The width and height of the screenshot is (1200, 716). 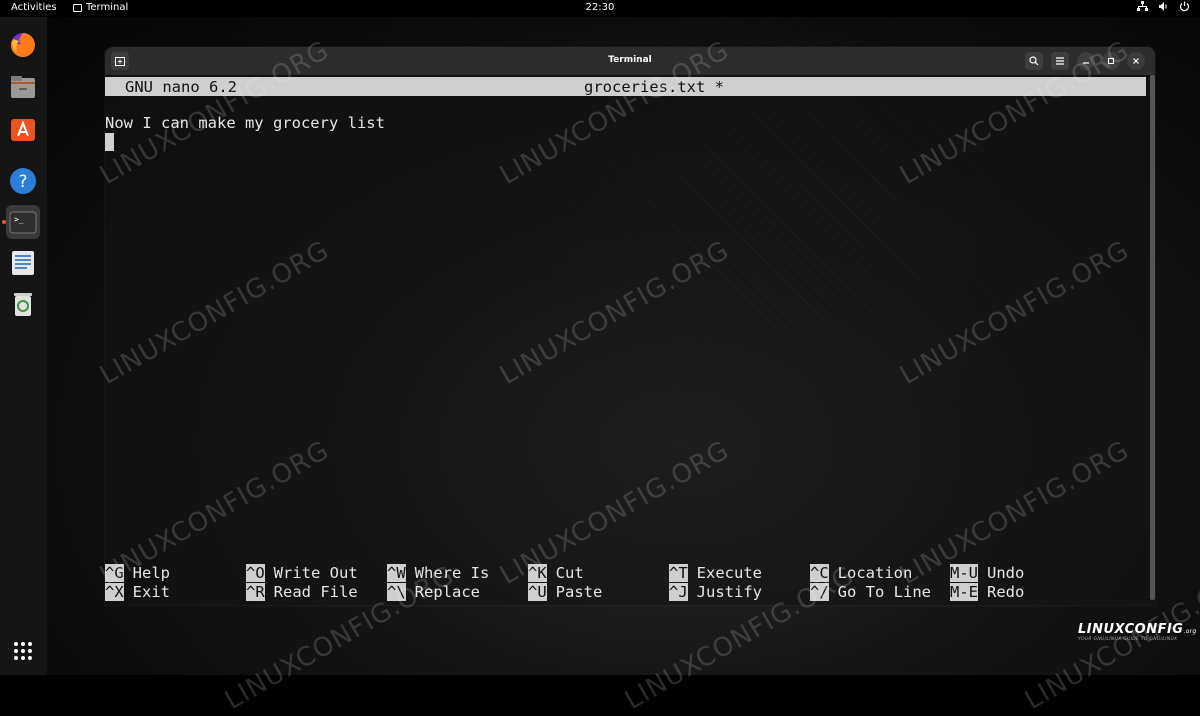 I want to click on shortcut-label: Exit, so click(x=151, y=592).